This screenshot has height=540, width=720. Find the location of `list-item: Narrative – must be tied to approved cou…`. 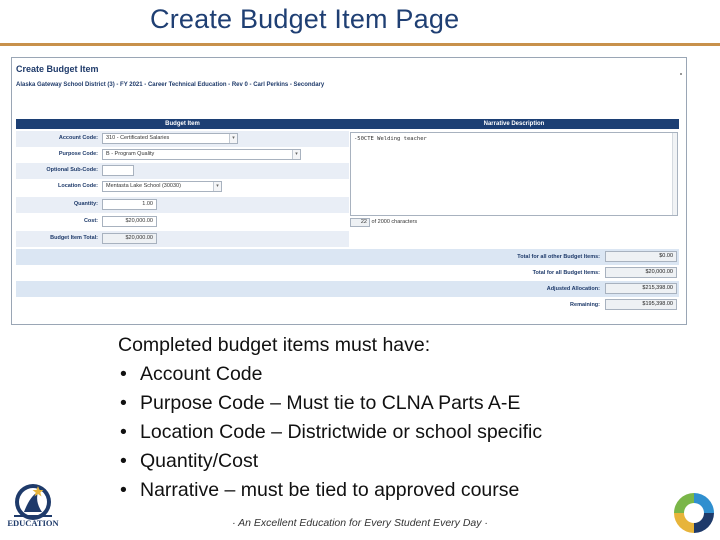

list-item: Narrative – must be tied to approved cou… is located at coordinates (330, 490).